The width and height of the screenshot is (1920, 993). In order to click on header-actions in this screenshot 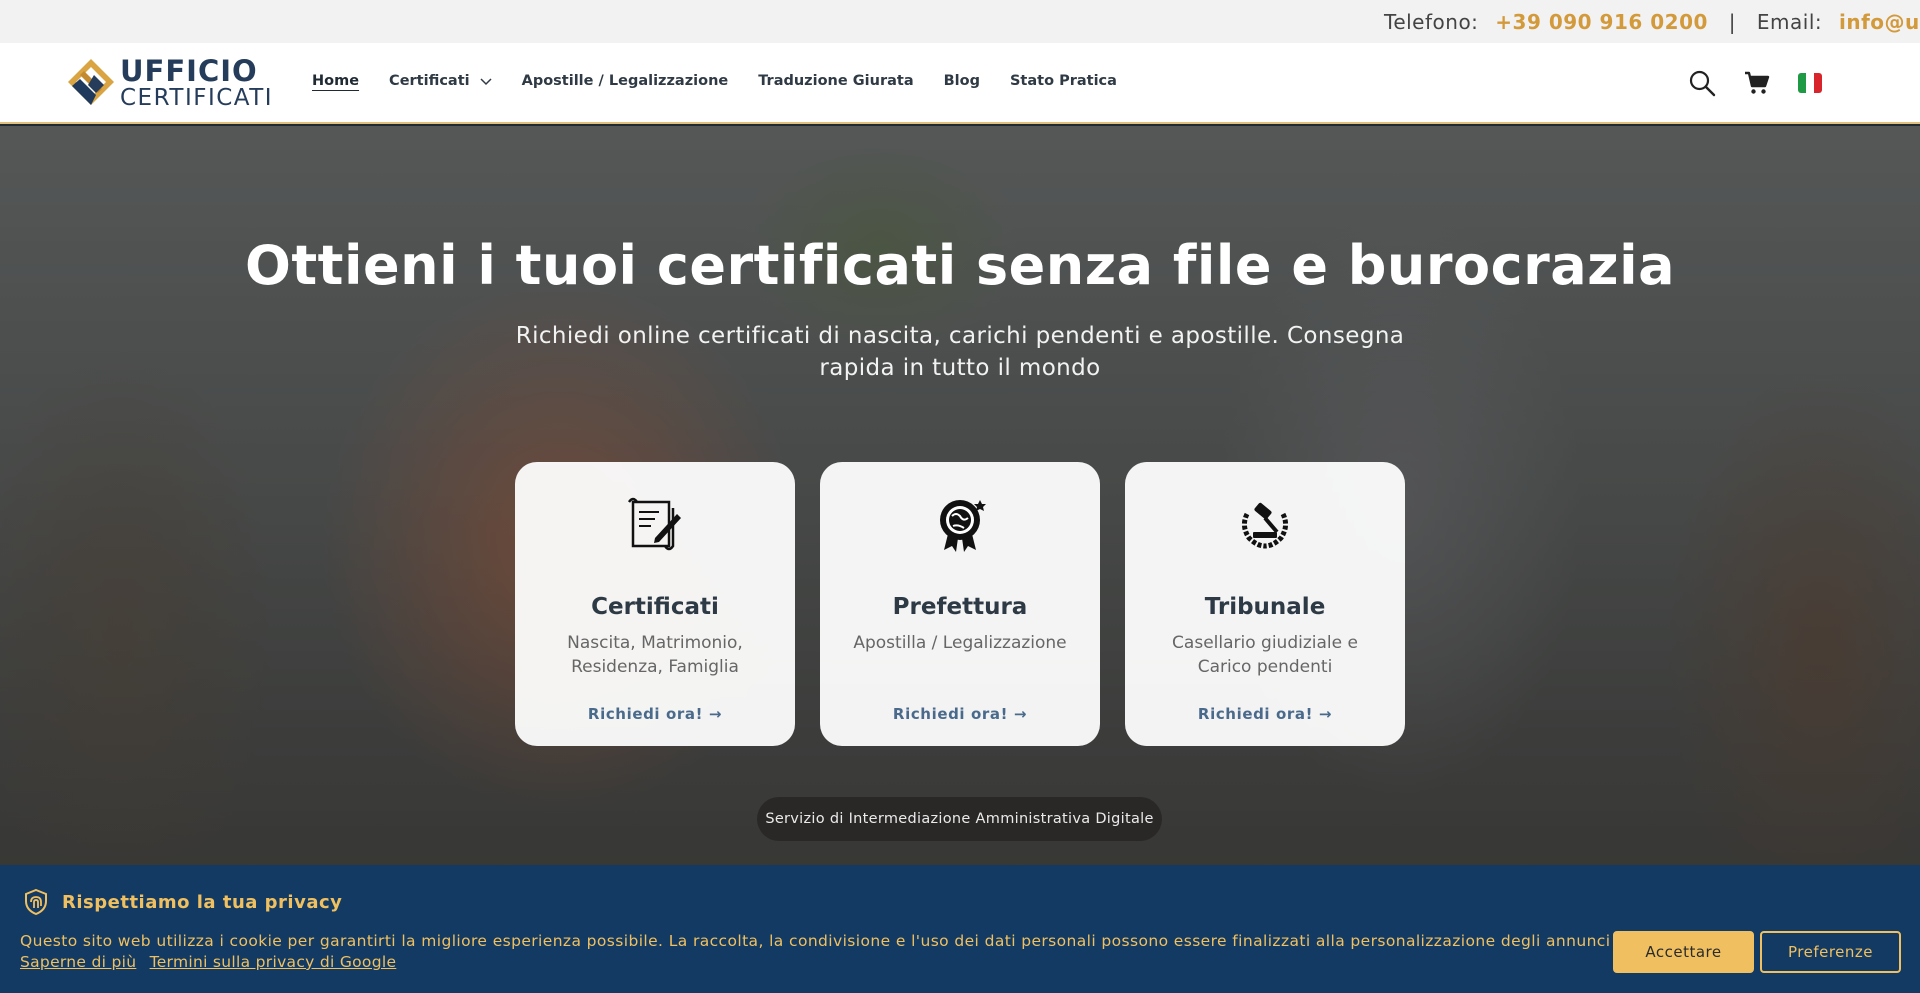, I will do `click(1755, 83)`.